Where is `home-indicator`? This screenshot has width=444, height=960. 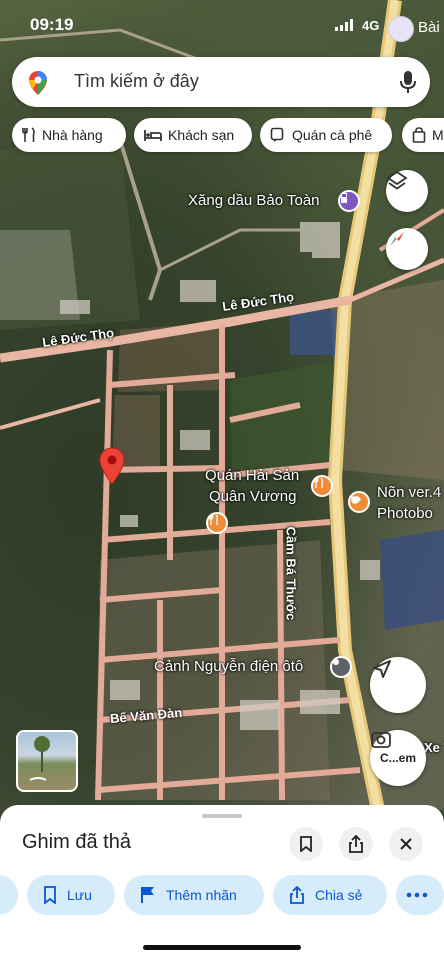 home-indicator is located at coordinates (222, 947).